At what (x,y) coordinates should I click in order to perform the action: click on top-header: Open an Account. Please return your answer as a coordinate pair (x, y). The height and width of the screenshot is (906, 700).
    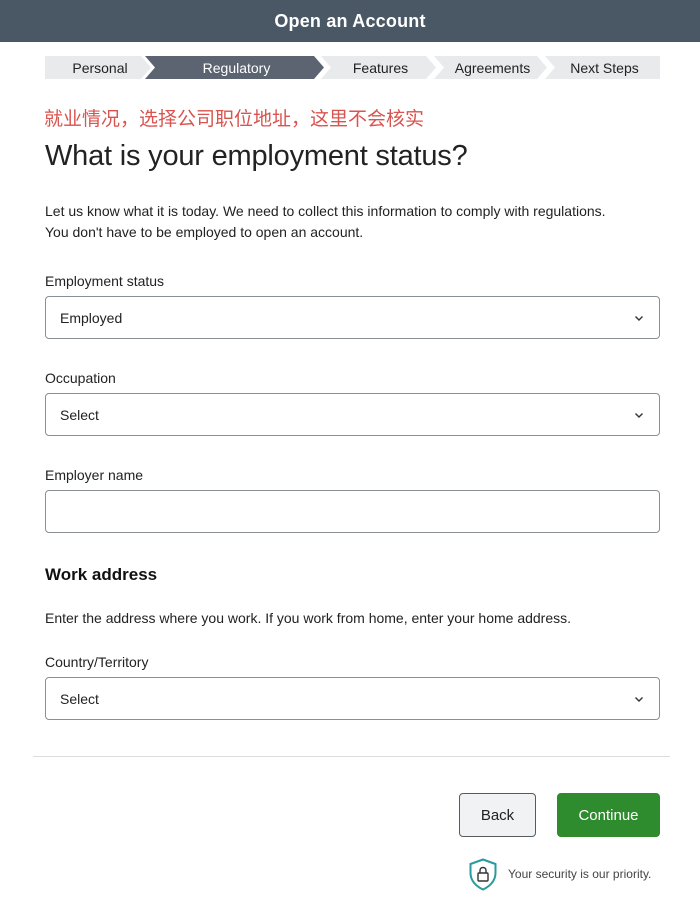
    Looking at the image, I should click on (350, 21).